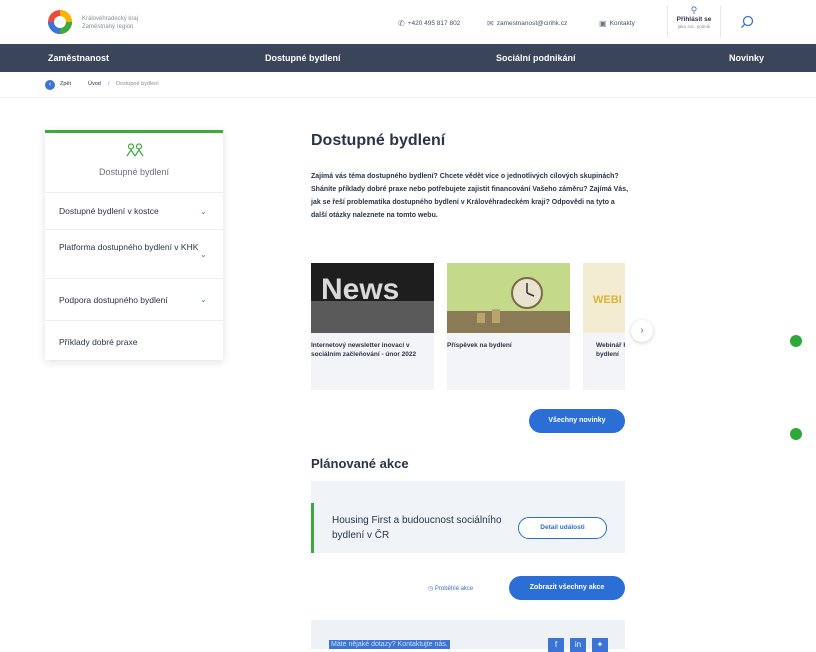 Image resolution: width=816 pixels, height=652 pixels. What do you see at coordinates (603, 23) in the screenshot?
I see `contacts-icon: ▣` at bounding box center [603, 23].